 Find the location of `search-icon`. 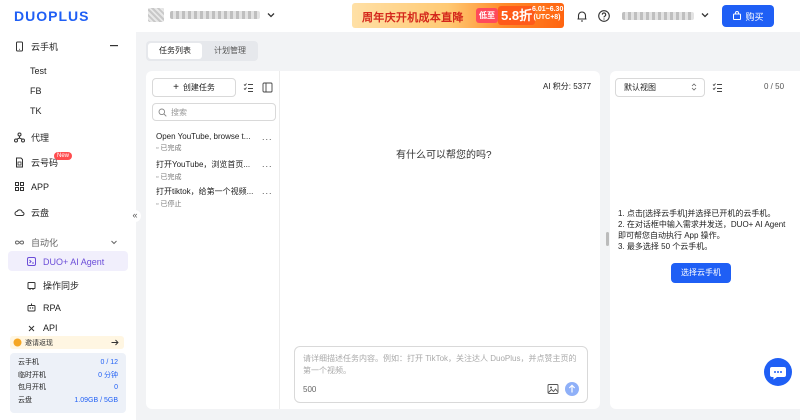

search-icon is located at coordinates (162, 112).